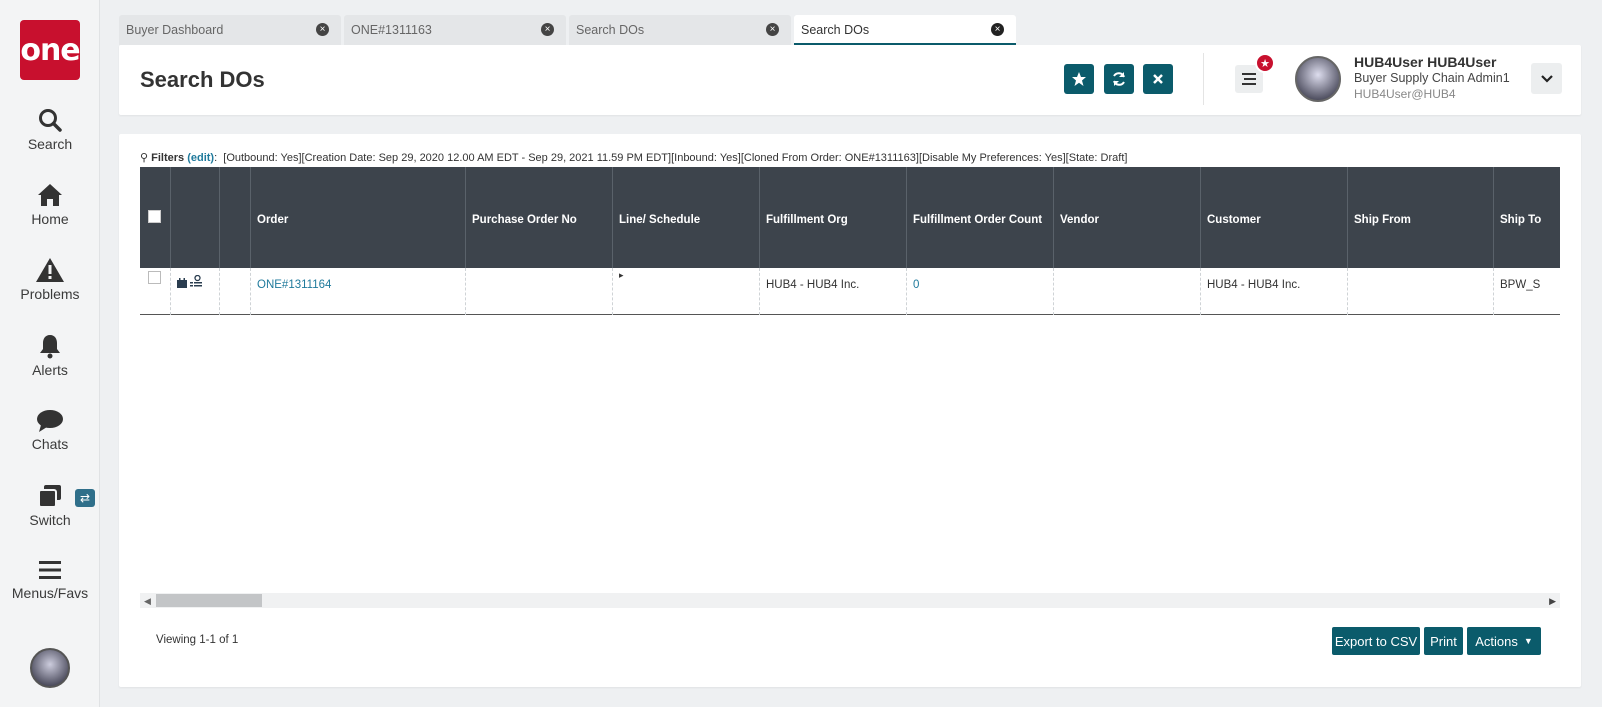 The width and height of the screenshot is (1602, 707). I want to click on calendar-icon, so click(182, 283).